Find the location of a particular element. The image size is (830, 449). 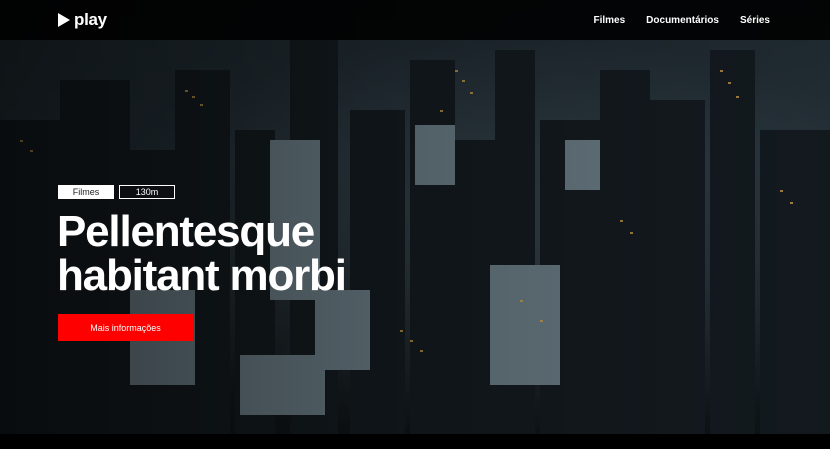

brand-logo: play is located at coordinates (82, 20).